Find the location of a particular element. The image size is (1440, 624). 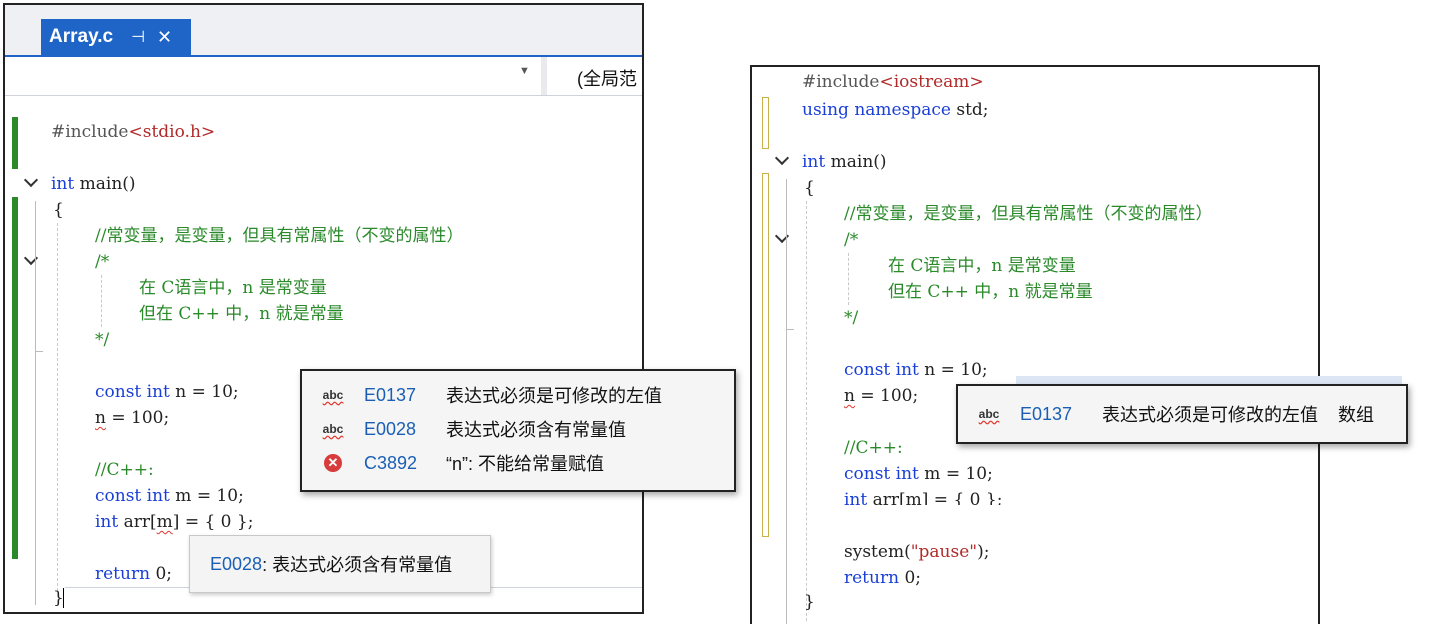

tab-title: Array.c is located at coordinates (81, 36).